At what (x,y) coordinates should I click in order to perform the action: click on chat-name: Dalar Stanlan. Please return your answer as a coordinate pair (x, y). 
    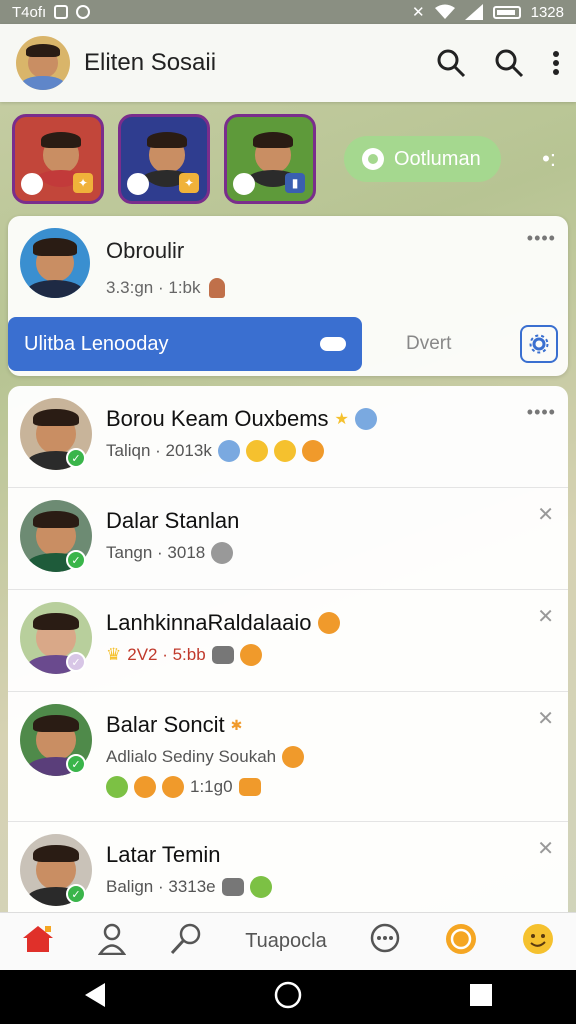
    Looking at the image, I should click on (173, 520).